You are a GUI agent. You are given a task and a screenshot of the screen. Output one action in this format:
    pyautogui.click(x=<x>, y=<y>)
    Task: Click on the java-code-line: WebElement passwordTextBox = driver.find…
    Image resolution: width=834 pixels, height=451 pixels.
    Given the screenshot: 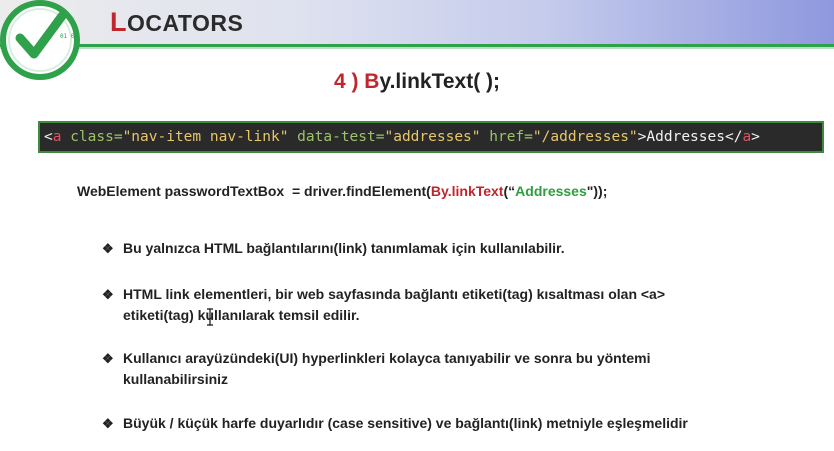 What is the action you would take?
    pyautogui.click(x=342, y=191)
    